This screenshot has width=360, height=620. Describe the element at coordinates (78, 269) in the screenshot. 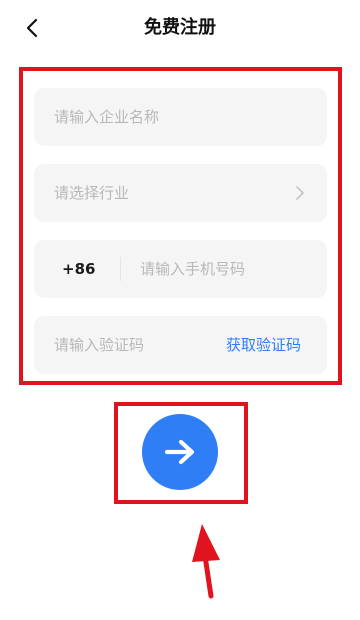

I see `country-code: +86` at that location.